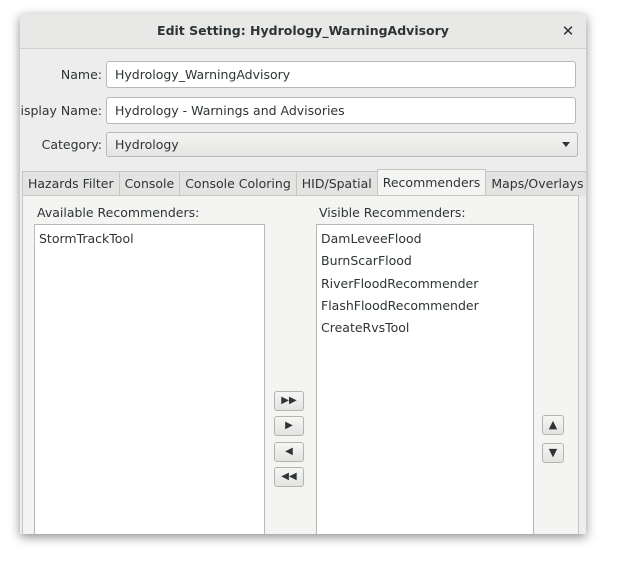 This screenshot has height=569, width=628. Describe the element at coordinates (535, 183) in the screenshot. I see `tab-maps-overlays: Maps/Overlays` at that location.